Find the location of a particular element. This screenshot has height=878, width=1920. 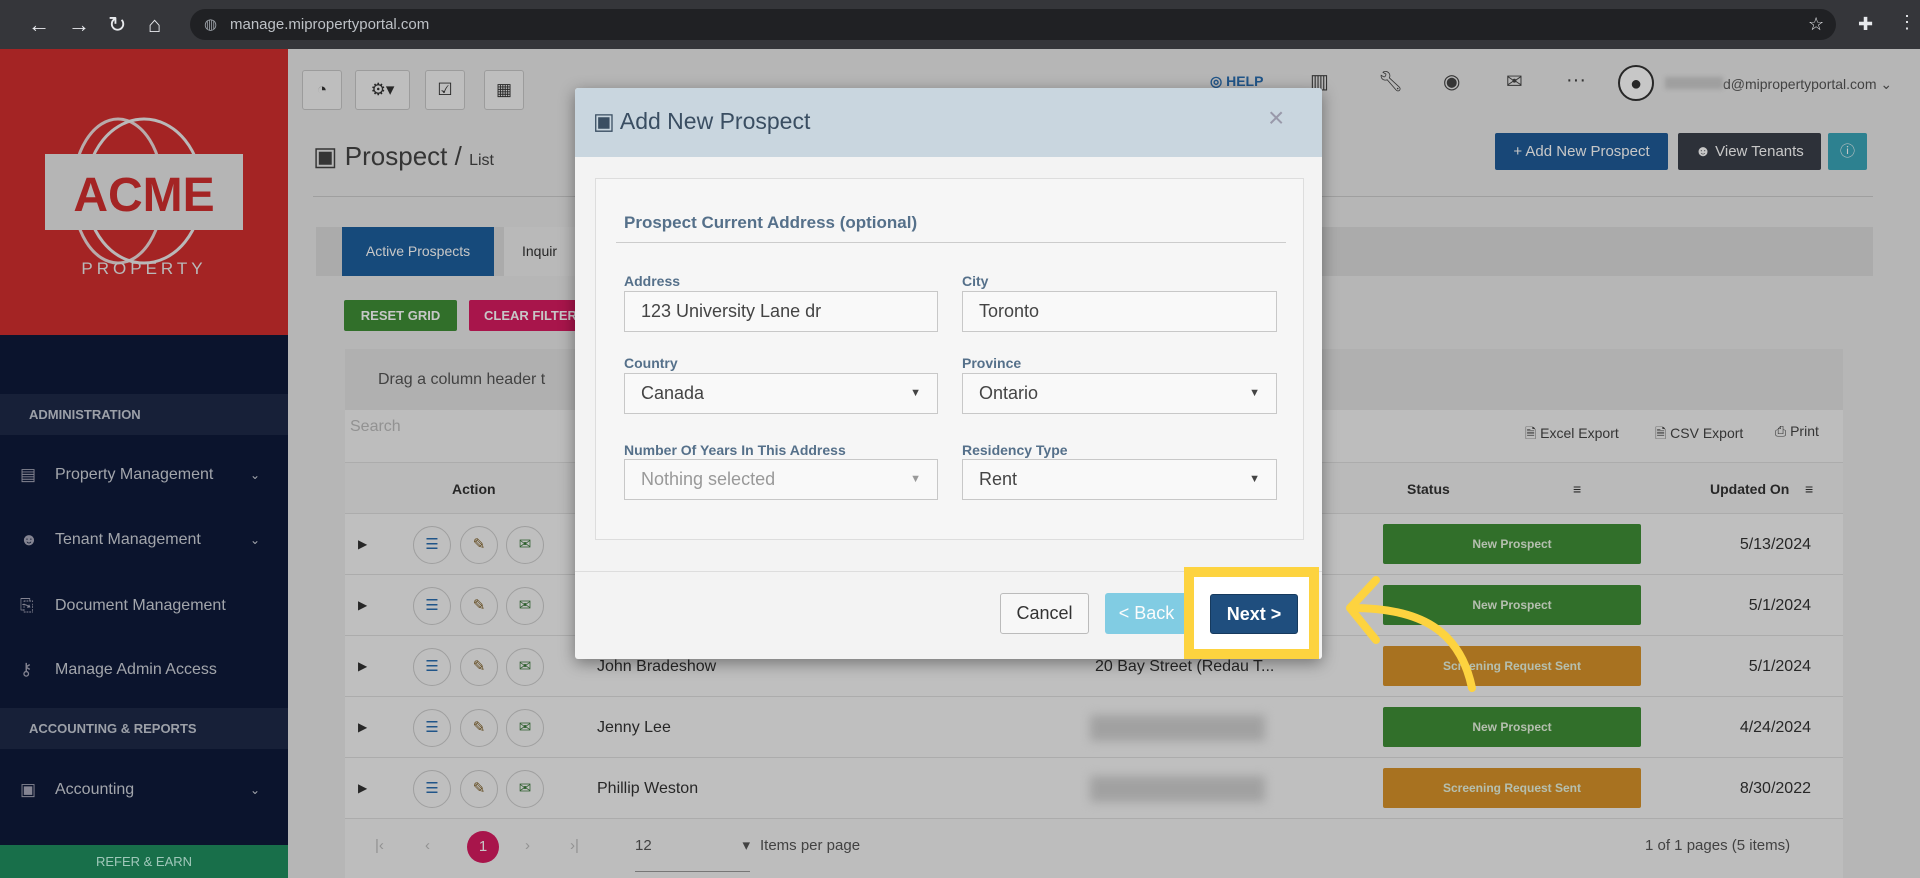

country-select: Canada ▼ is located at coordinates (781, 393).